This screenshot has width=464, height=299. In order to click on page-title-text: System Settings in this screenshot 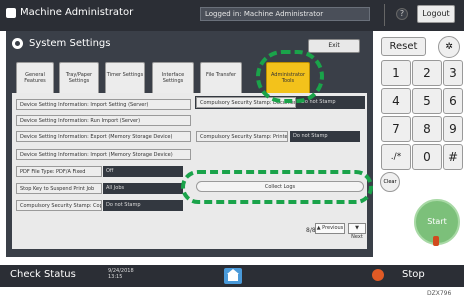, I will do `click(70, 43)`.